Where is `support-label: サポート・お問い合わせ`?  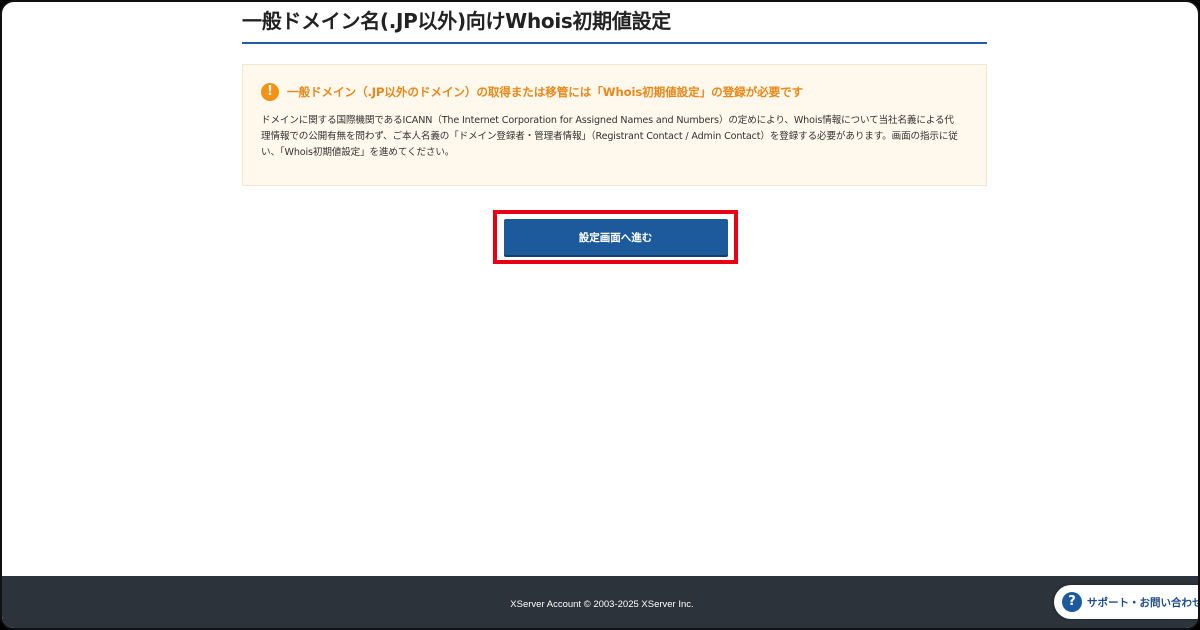 support-label: サポート・お問い合わせ is located at coordinates (1143, 602).